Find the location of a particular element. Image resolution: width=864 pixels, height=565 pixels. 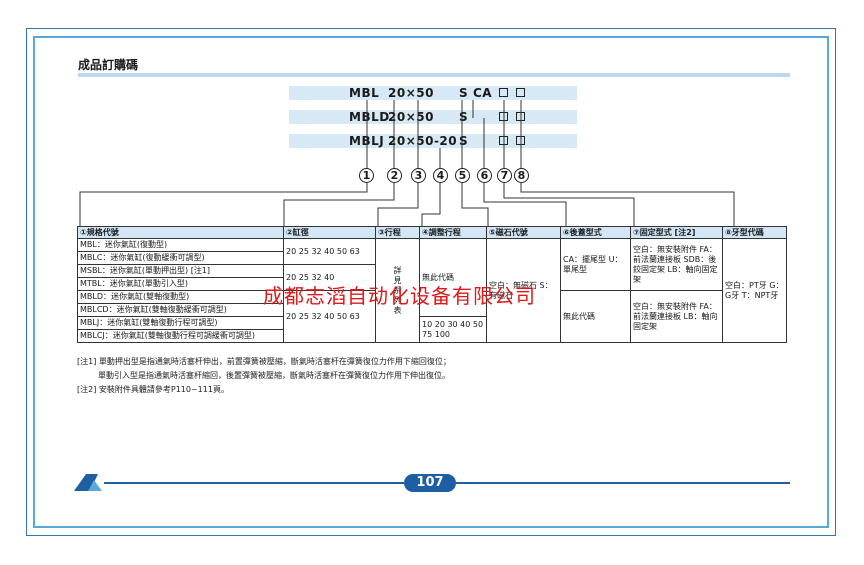

circle-number: 2 is located at coordinates (394, 175).